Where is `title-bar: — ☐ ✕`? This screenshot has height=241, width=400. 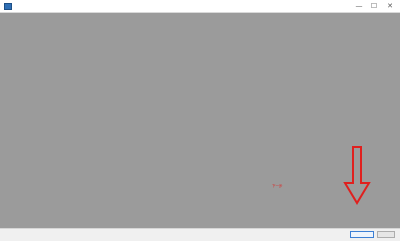
title-bar: — ☐ ✕ is located at coordinates (200, 6).